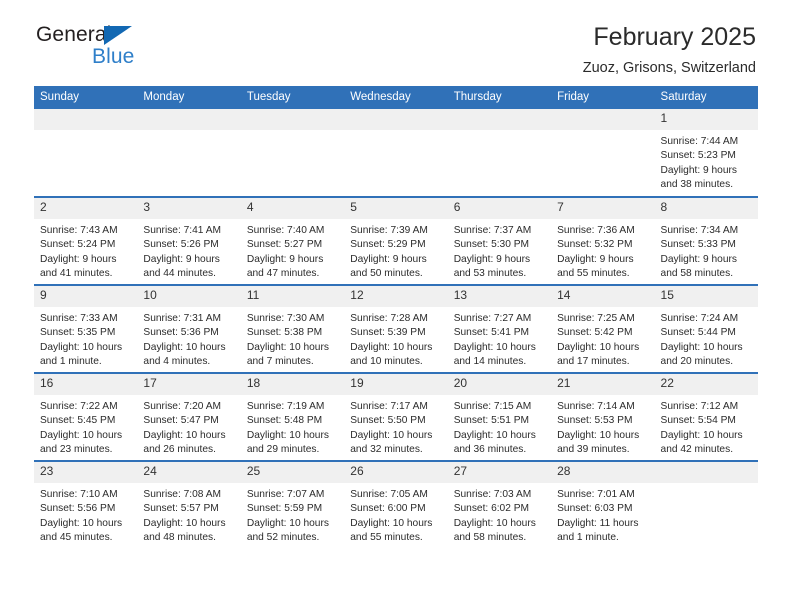 The image size is (792, 612). Describe the element at coordinates (388, 333) in the screenshot. I see `sunset-text: Sunset: 5:39 PM` at that location.